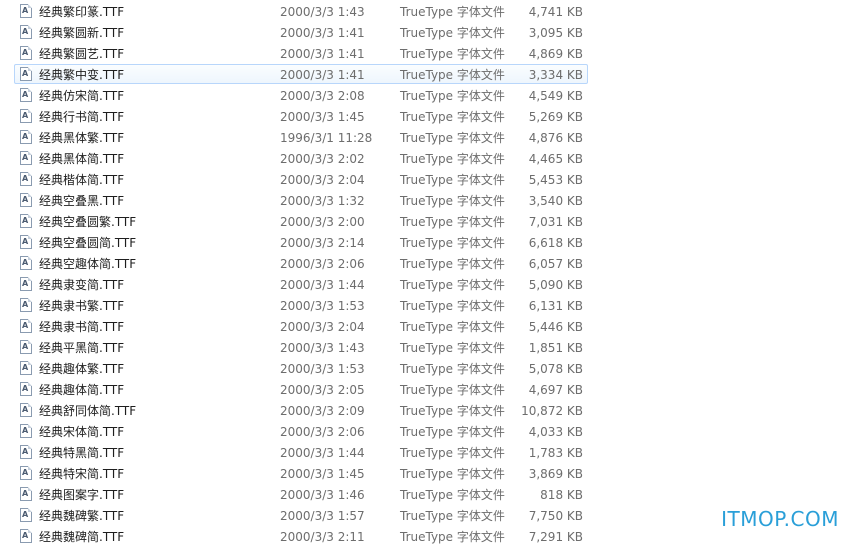 Image resolution: width=845 pixels, height=546 pixels. Describe the element at coordinates (322, 516) in the screenshot. I see `file-date: 2000/3/3 1:57` at that location.